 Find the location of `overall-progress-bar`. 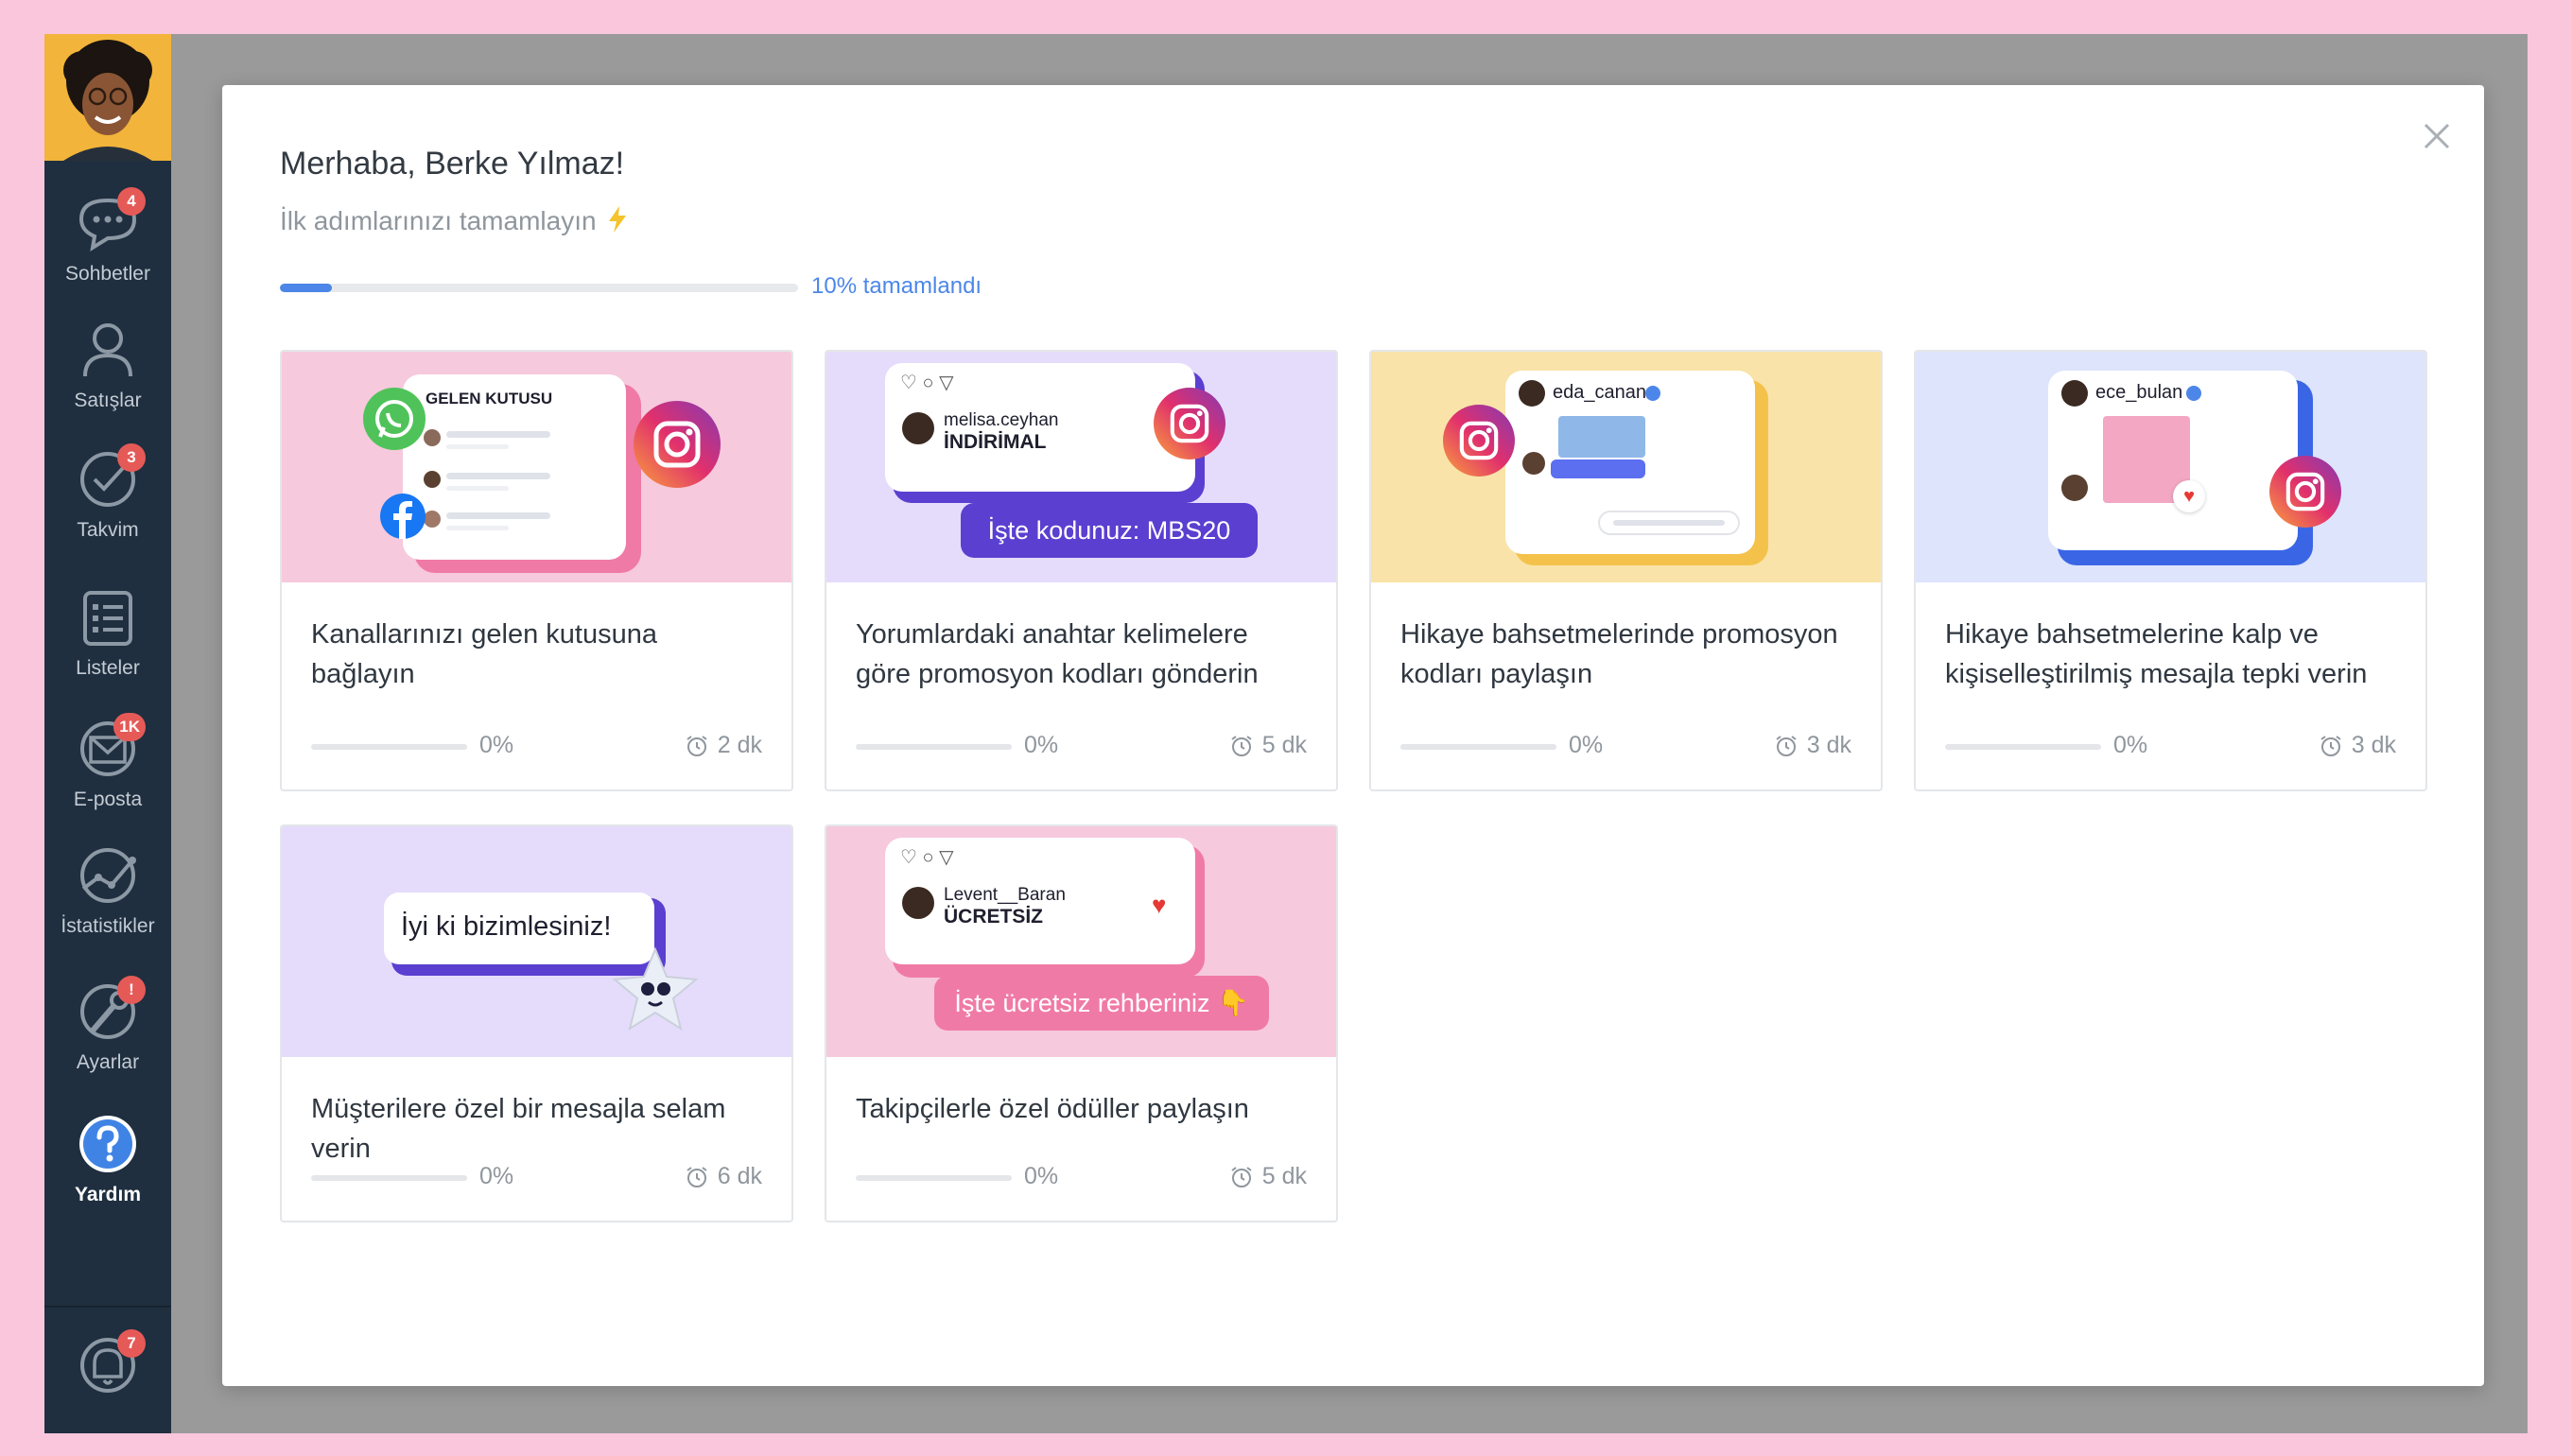

overall-progress-bar is located at coordinates (539, 288).